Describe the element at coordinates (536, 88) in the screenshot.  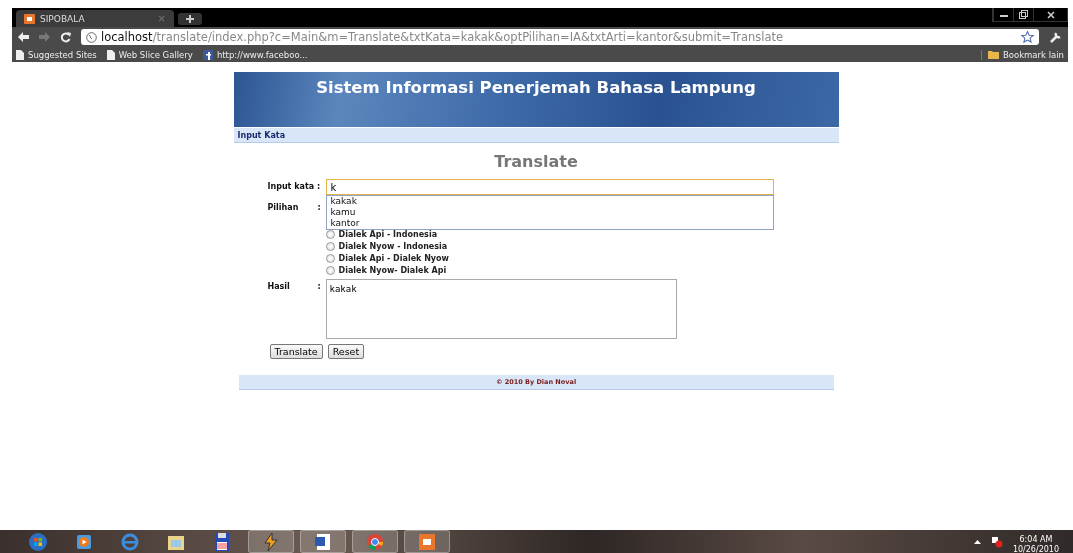
I see `site-title: Sistem Informasi Penerjemah Bahasa Lampung` at that location.